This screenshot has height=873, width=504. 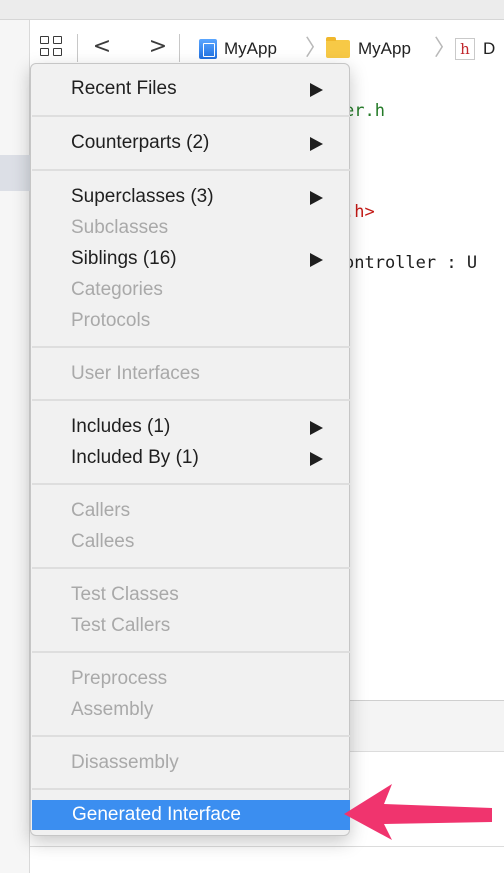 I want to click on menu-item-protocols: Protocols, so click(x=190, y=321).